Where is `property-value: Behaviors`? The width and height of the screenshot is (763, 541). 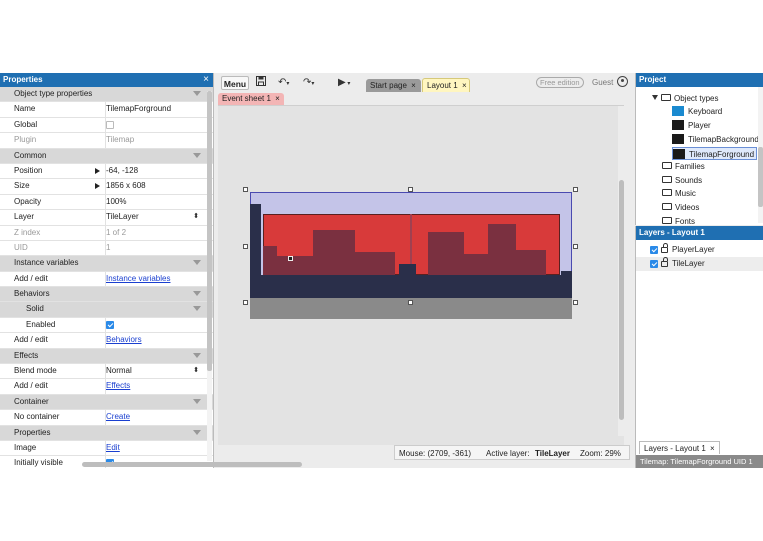
property-value: Behaviors is located at coordinates (154, 340).